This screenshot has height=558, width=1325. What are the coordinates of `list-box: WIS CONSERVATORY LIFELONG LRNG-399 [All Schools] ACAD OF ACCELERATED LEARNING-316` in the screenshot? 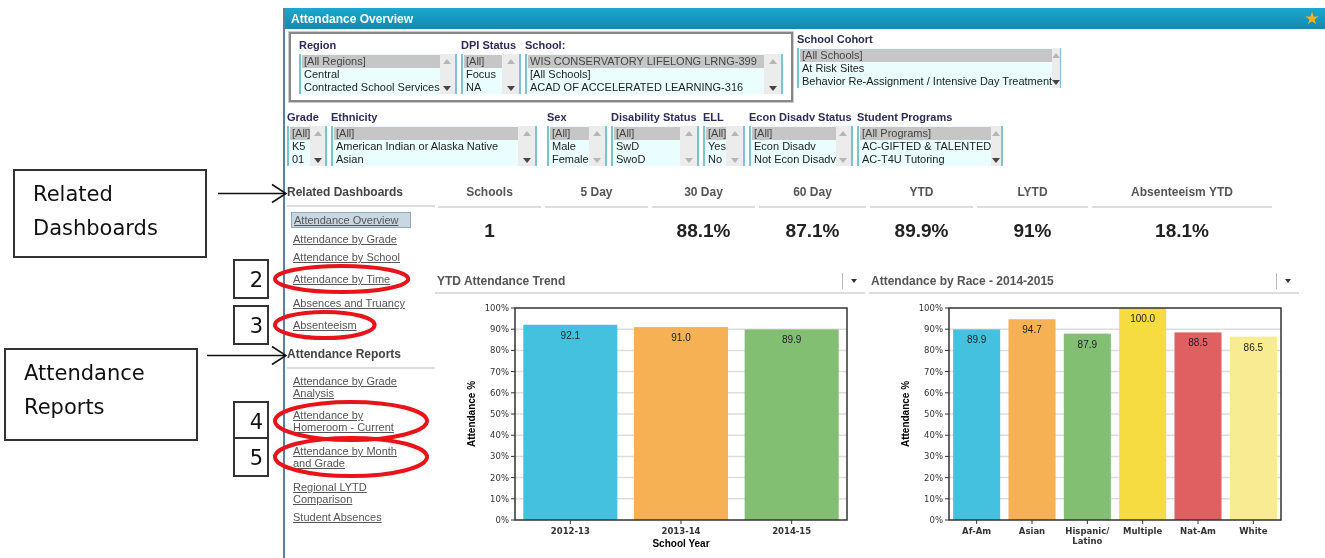 It's located at (654, 74).